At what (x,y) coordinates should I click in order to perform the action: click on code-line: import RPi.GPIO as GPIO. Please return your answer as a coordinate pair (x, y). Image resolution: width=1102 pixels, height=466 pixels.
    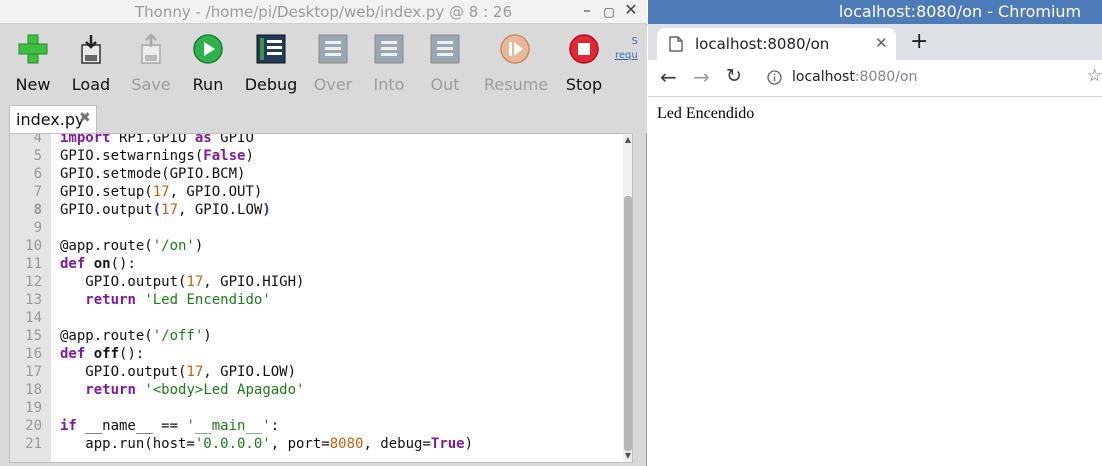
    Looking at the image, I should click on (157, 140).